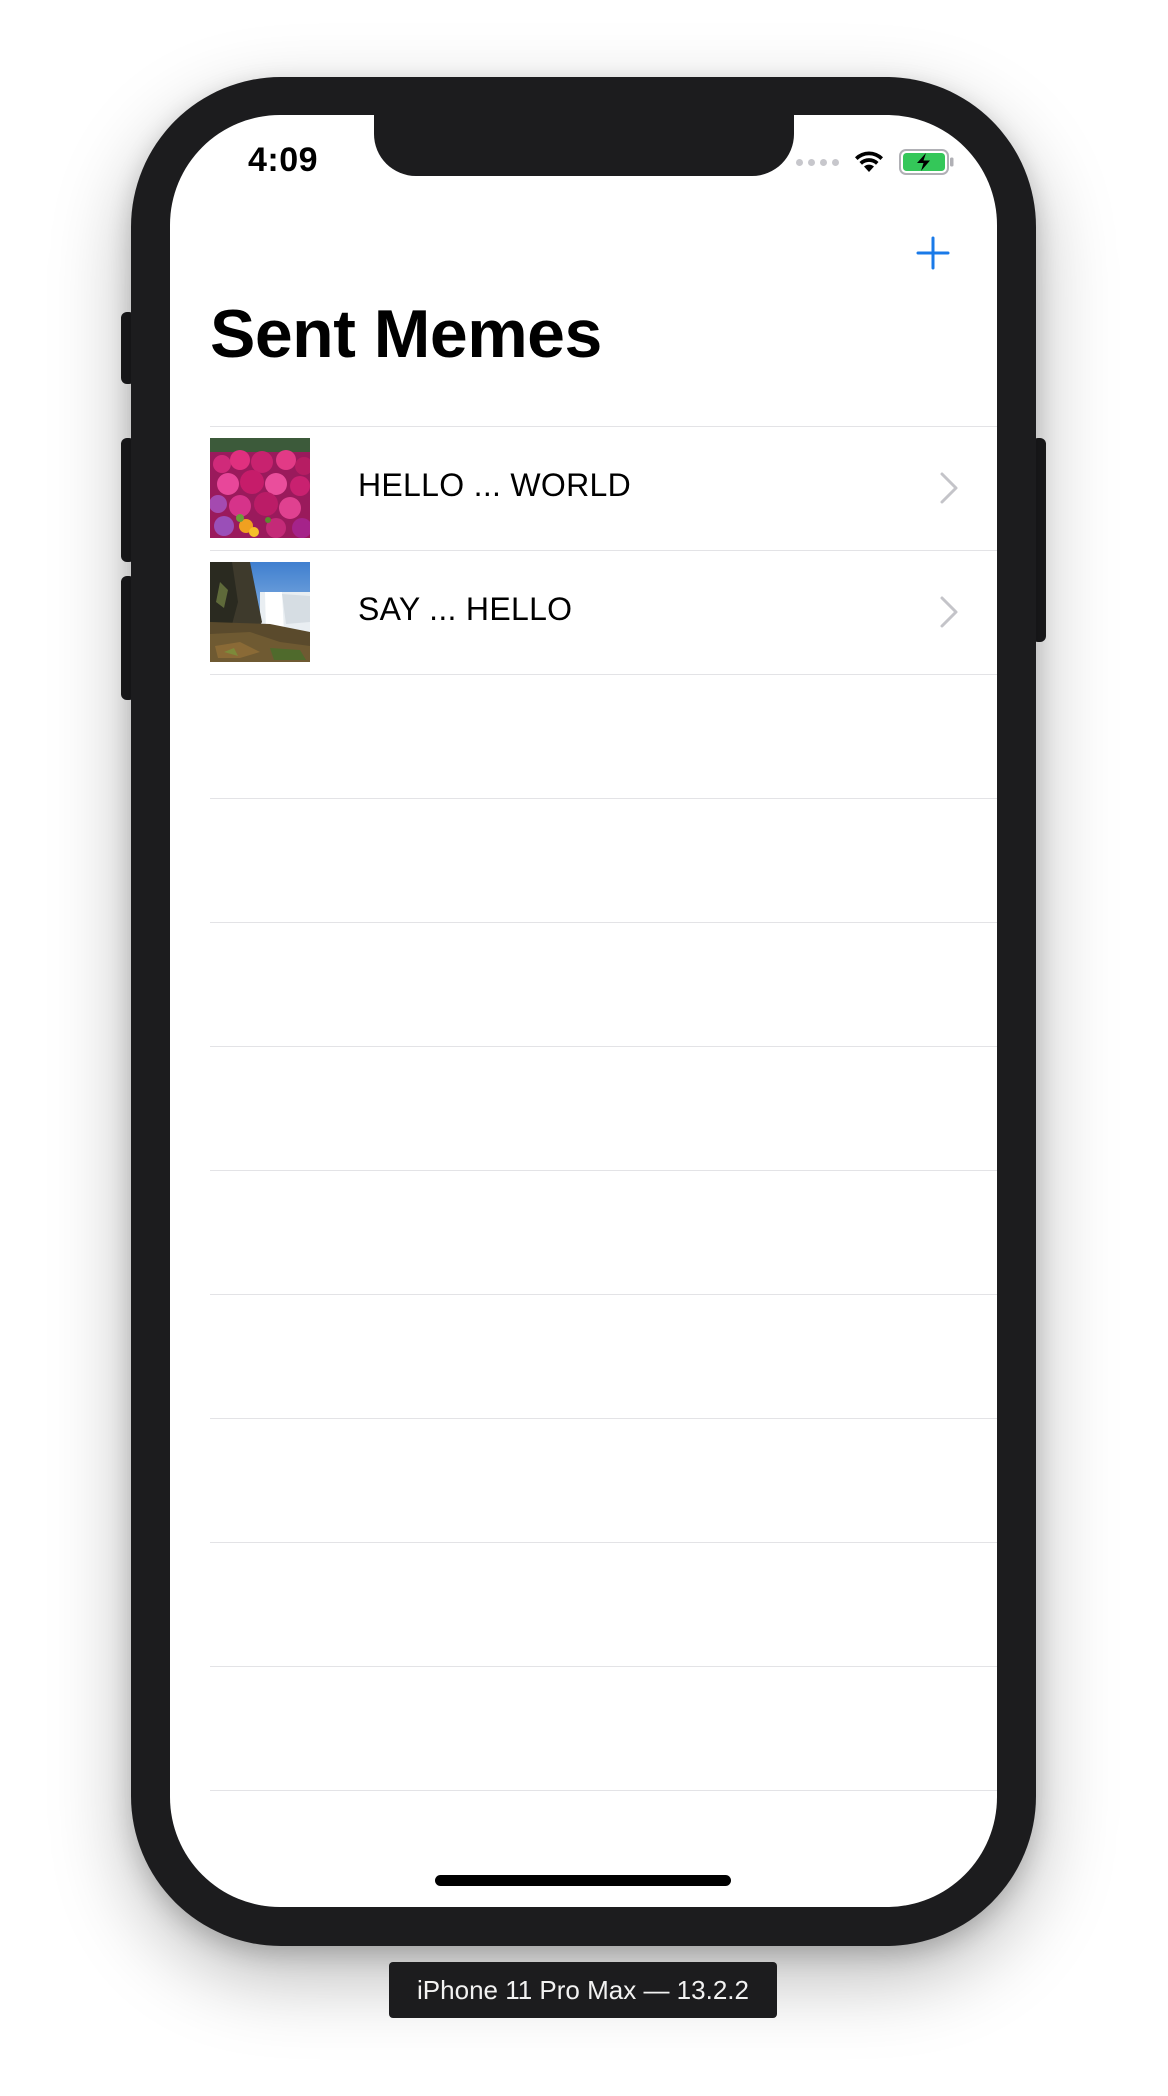  I want to click on add-meme-button, so click(933, 253).